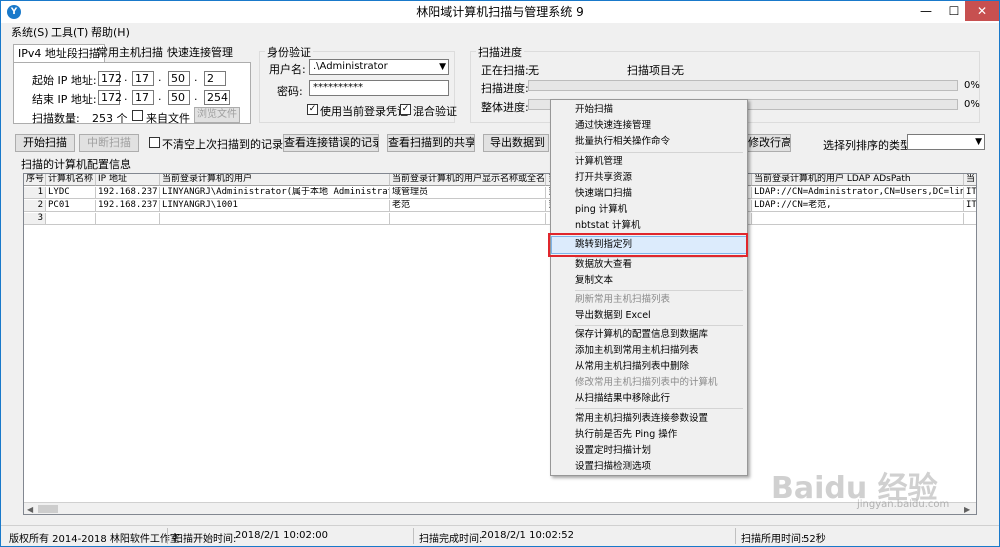 Image resolution: width=1000 pixels, height=547 pixels. I want to click on menu-item-copy-text: 复制文本, so click(594, 280).